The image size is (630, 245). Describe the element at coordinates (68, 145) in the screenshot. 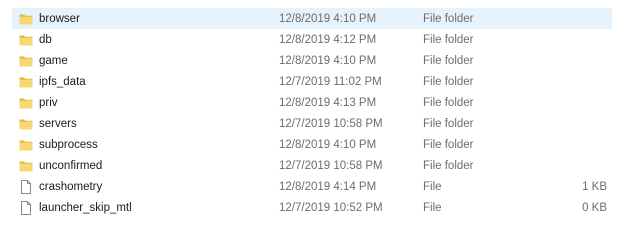

I see `file-name: subprocess` at that location.